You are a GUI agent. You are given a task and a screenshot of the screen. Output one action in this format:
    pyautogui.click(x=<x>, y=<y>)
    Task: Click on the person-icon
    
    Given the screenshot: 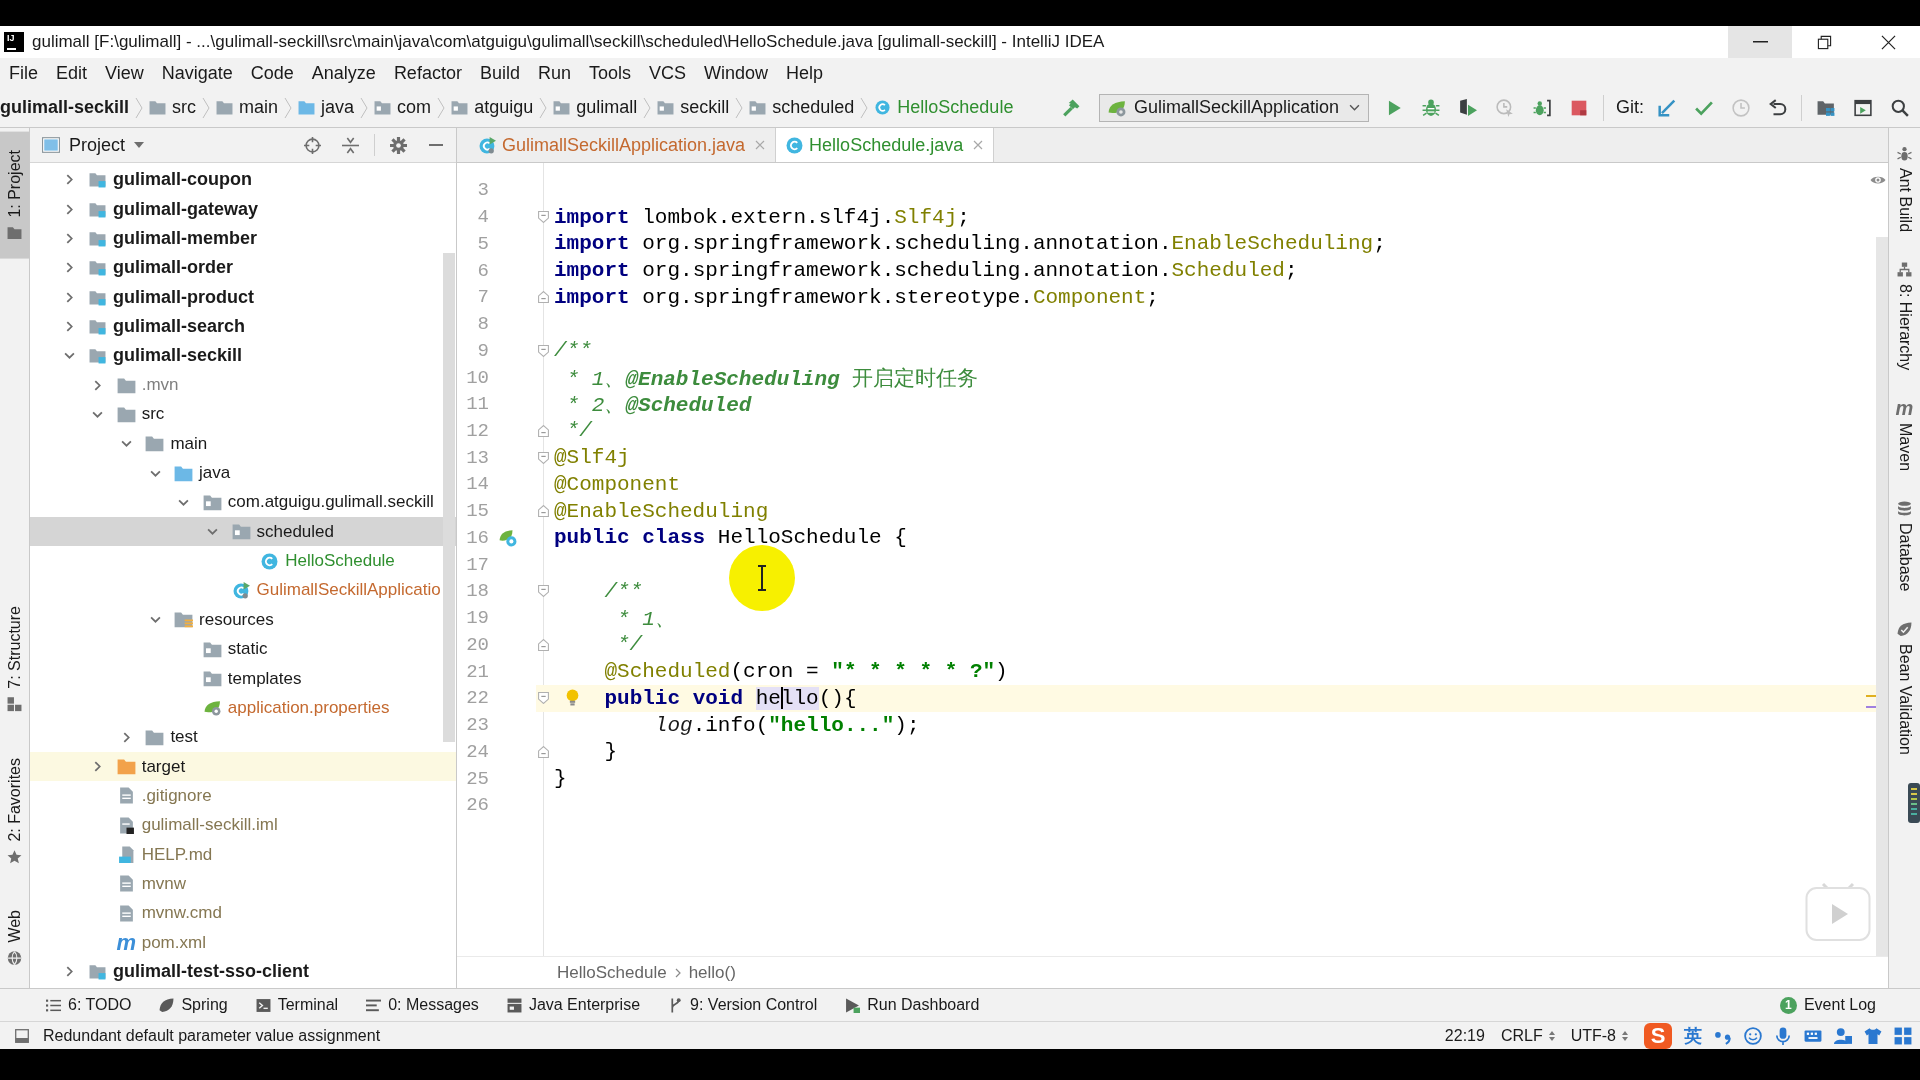 What is the action you would take?
    pyautogui.click(x=1843, y=1035)
    